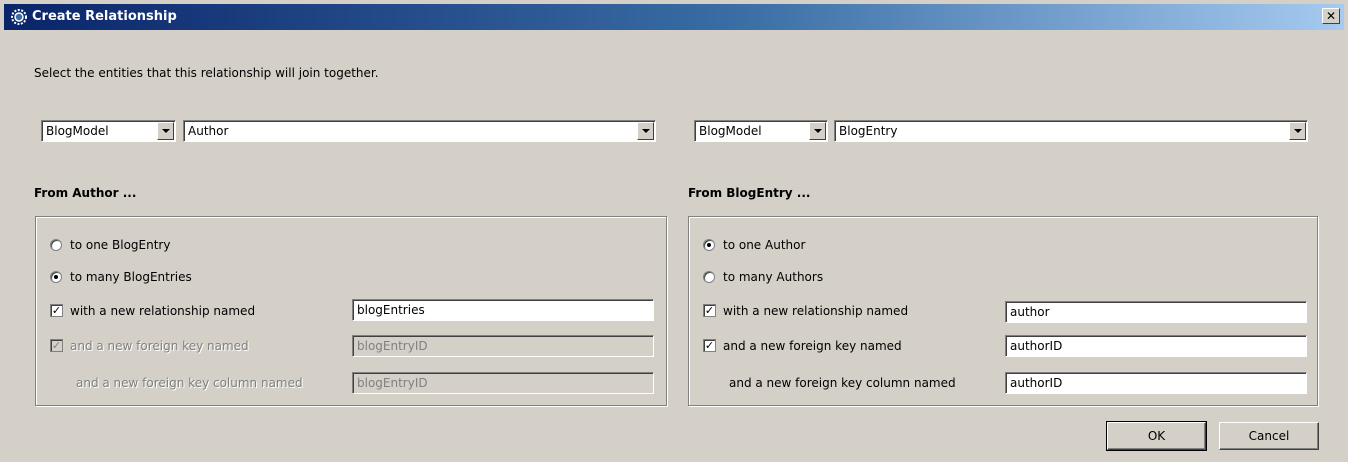 The image size is (1348, 462). What do you see at coordinates (1156, 383) in the screenshot?
I see `right-fk-column-field: authorID` at bounding box center [1156, 383].